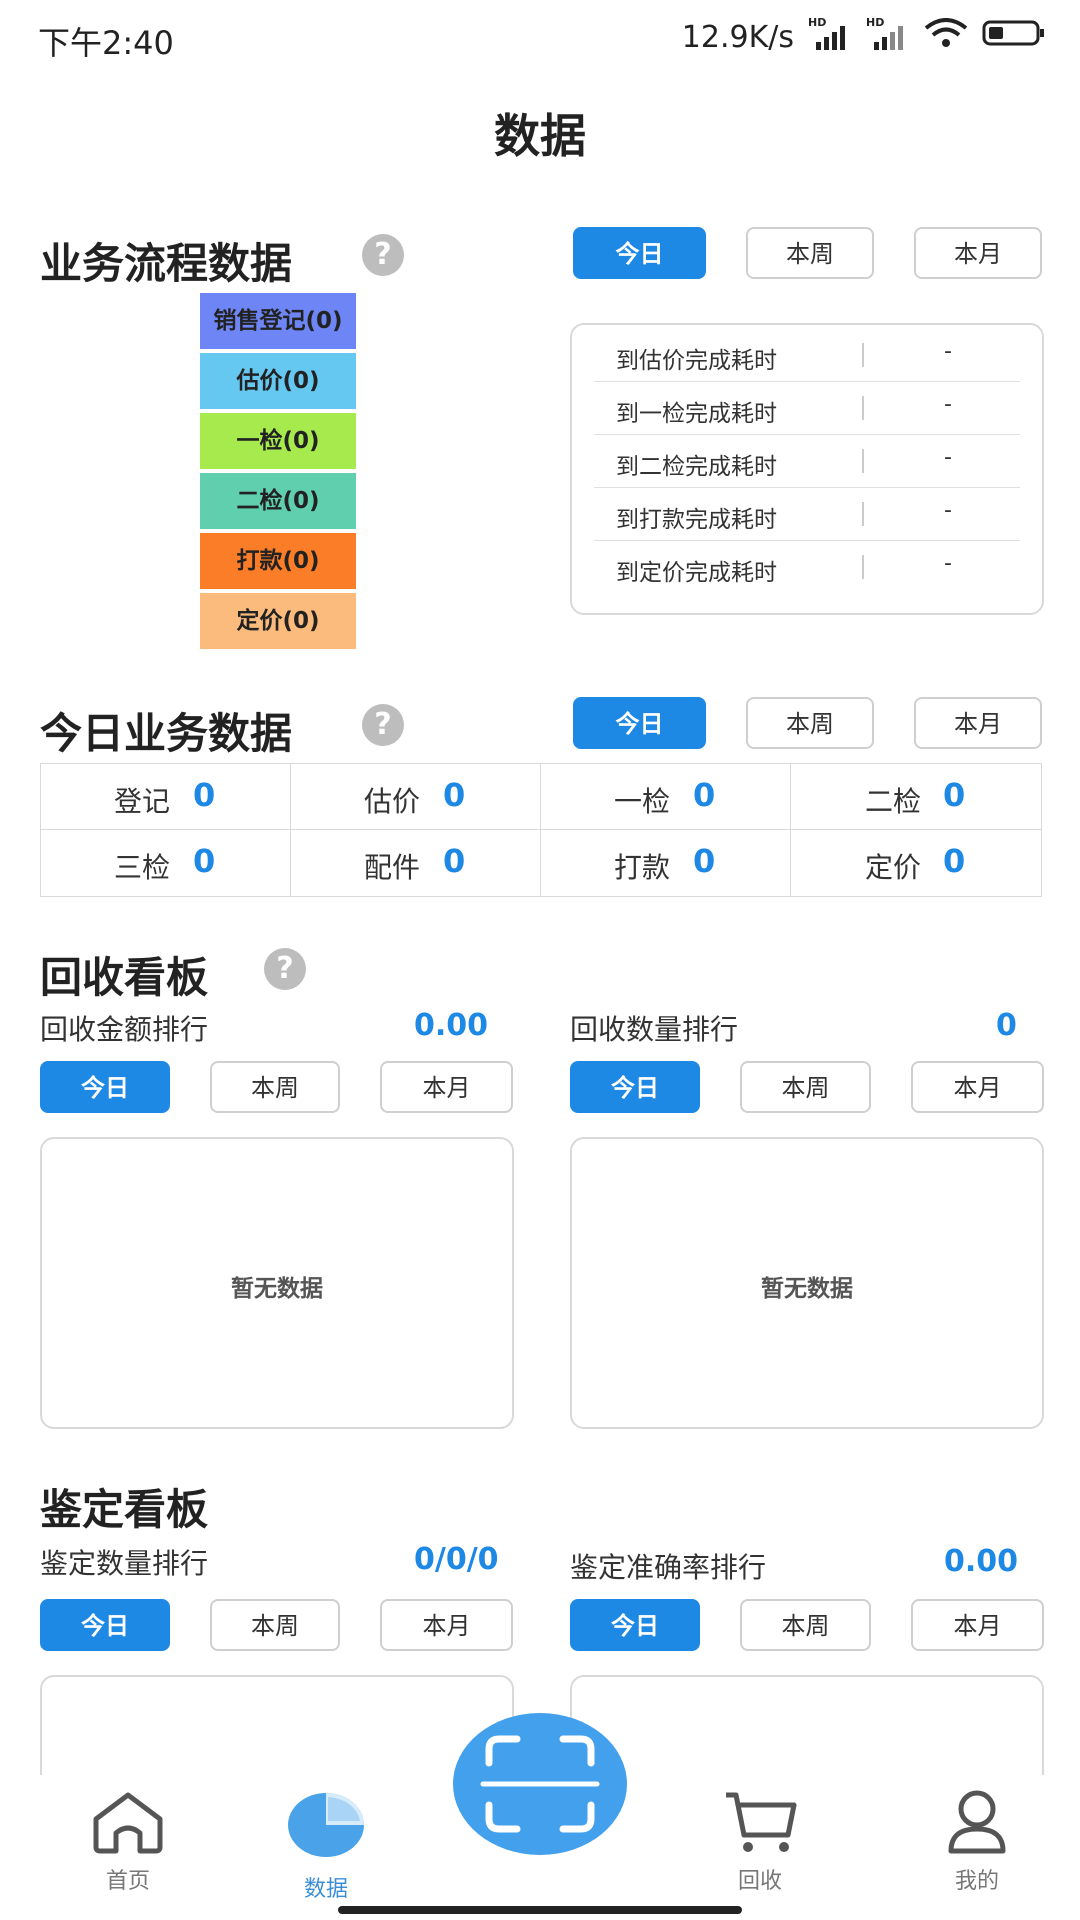 This screenshot has height=1920, width=1080. Describe the element at coordinates (124, 977) in the screenshot. I see `recycle-section-title: 回收看板` at that location.